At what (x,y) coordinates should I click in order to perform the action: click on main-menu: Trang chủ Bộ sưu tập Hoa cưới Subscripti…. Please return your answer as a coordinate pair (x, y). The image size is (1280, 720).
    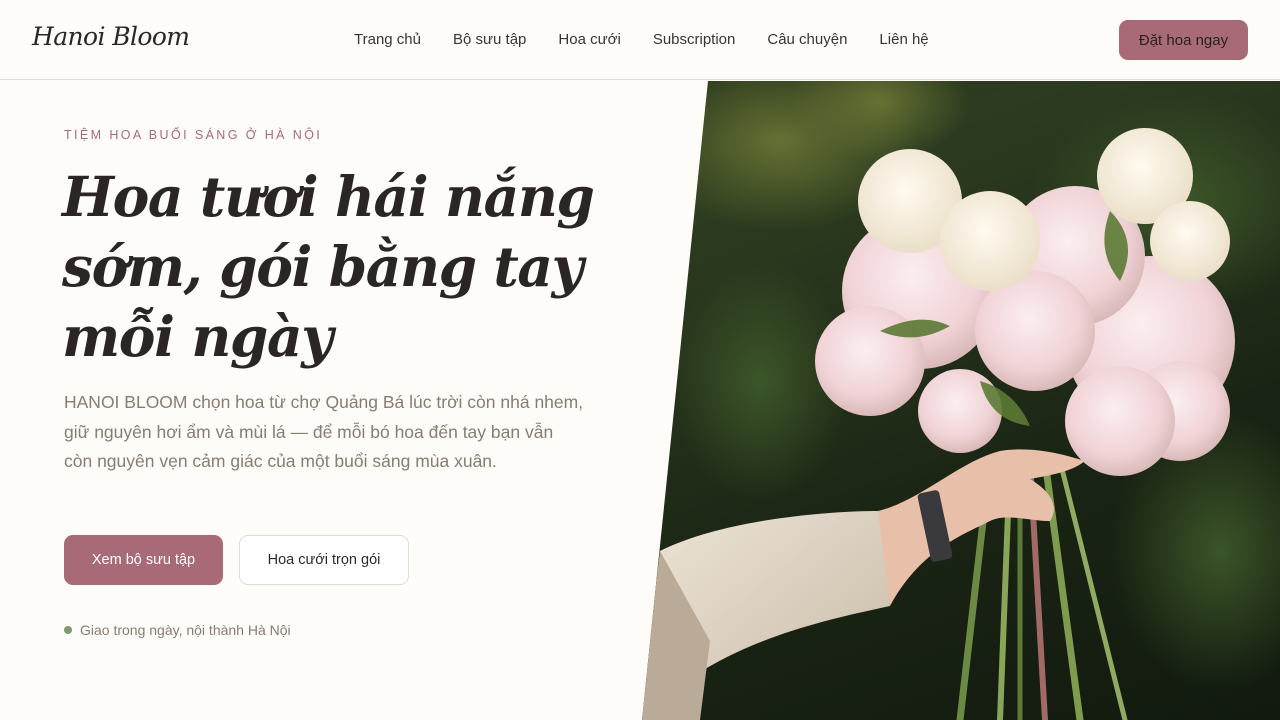
    Looking at the image, I should click on (657, 39).